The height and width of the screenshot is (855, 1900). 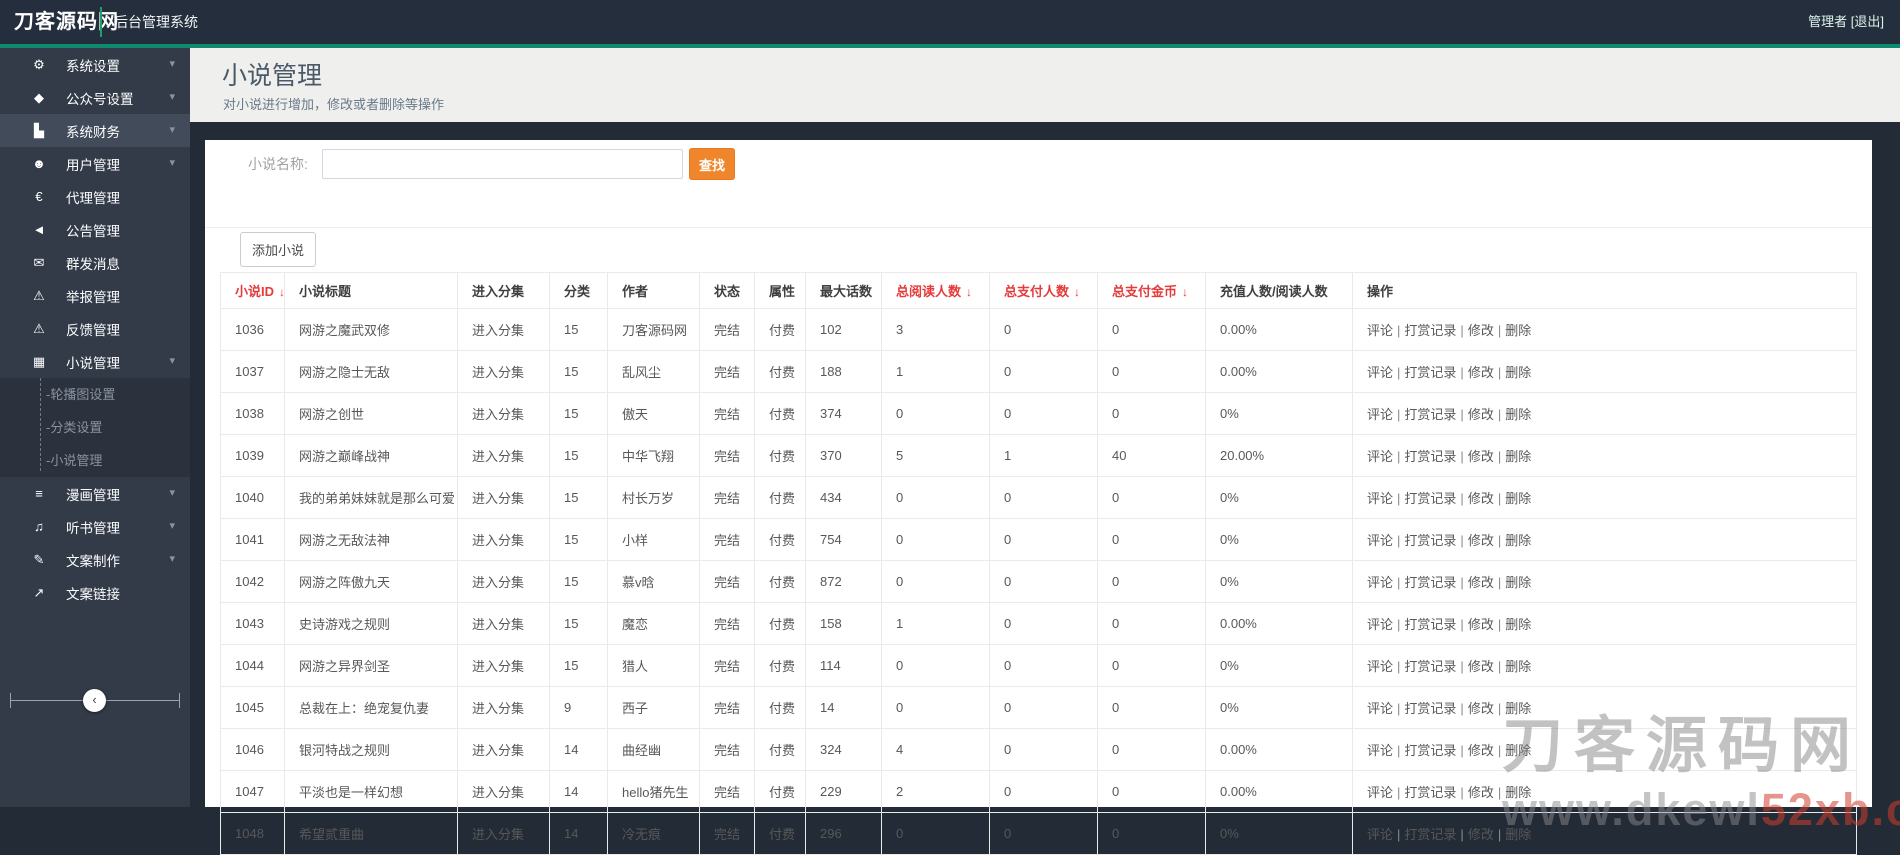 What do you see at coordinates (95, 130) in the screenshot?
I see `sidebar-item-system-finance: ▙ 系统财务 ▾` at bounding box center [95, 130].